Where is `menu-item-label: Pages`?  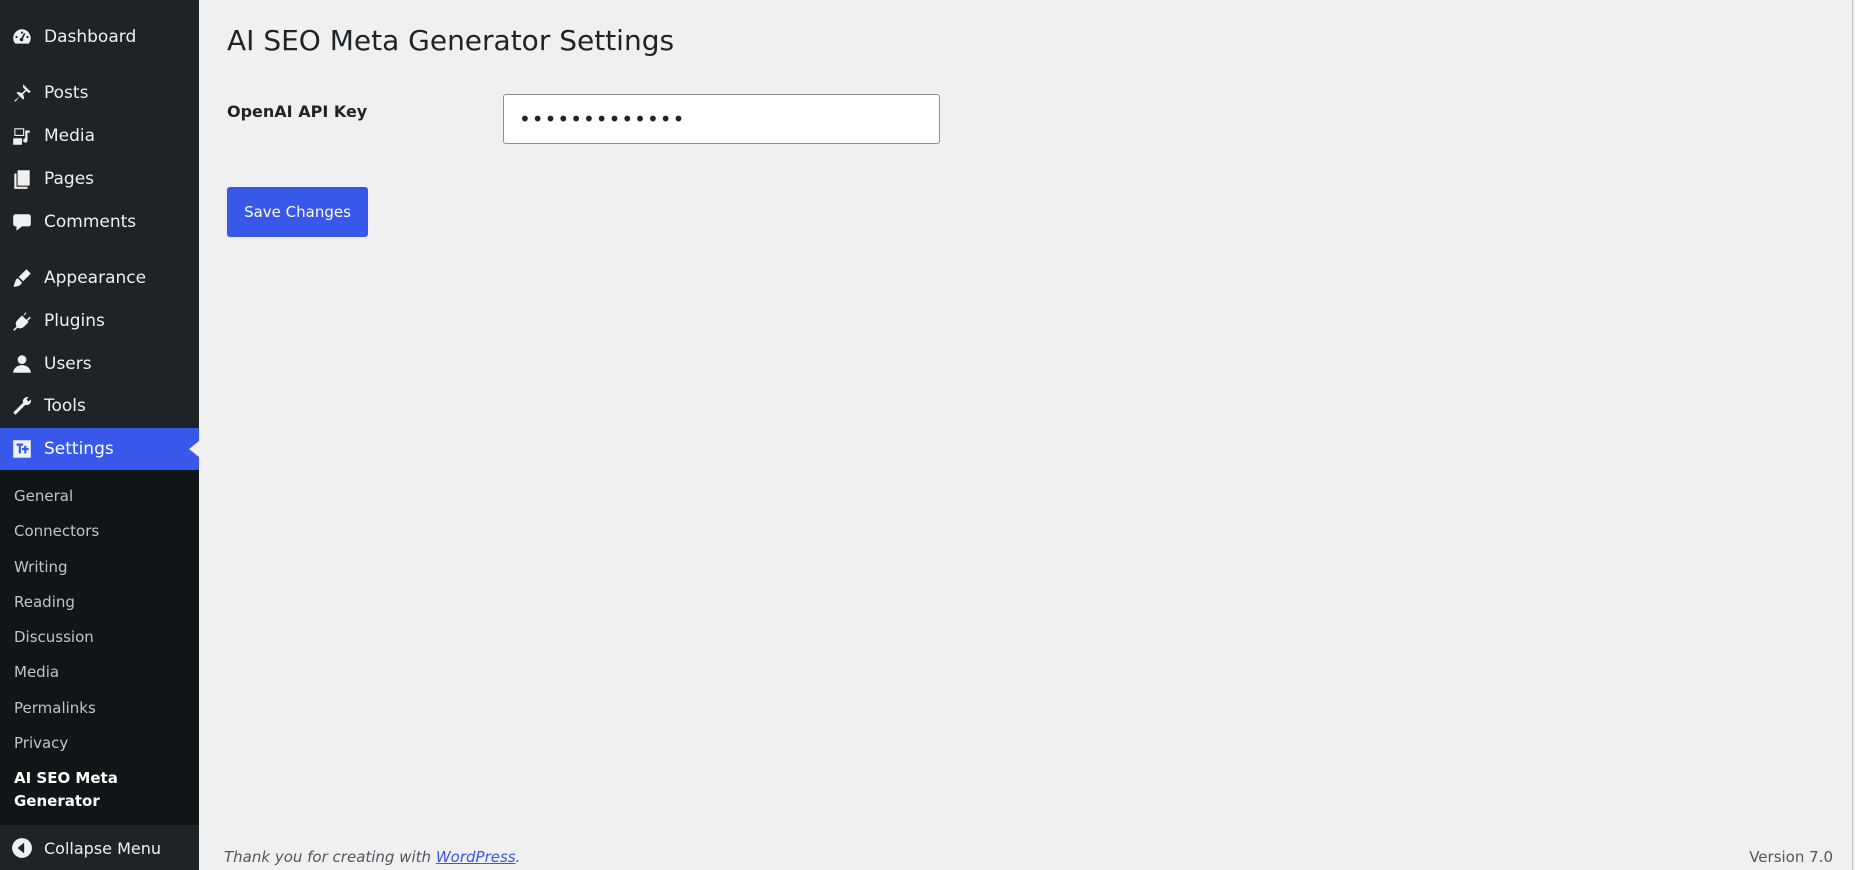 menu-item-label: Pages is located at coordinates (69, 179).